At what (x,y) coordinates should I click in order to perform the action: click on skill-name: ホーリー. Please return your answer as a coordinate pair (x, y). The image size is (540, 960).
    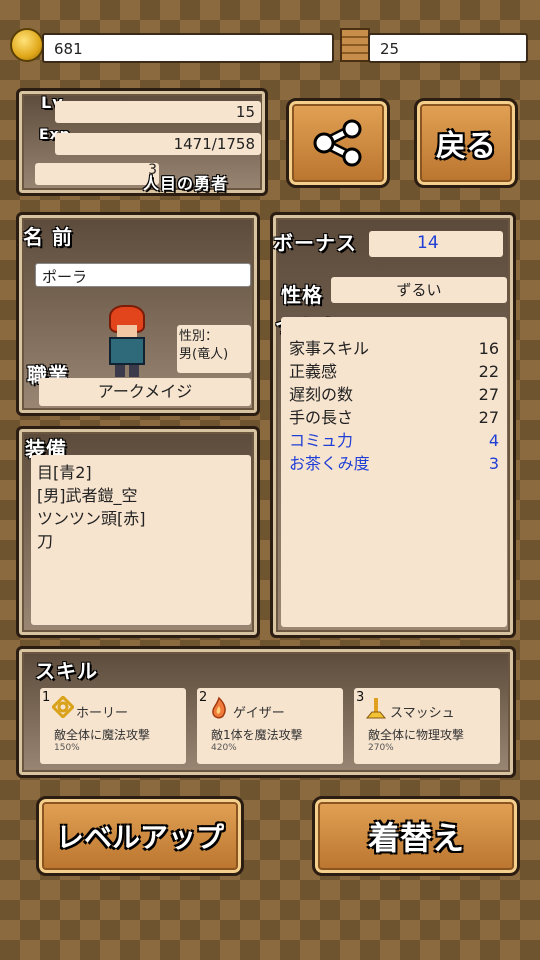
    Looking at the image, I should click on (102, 713).